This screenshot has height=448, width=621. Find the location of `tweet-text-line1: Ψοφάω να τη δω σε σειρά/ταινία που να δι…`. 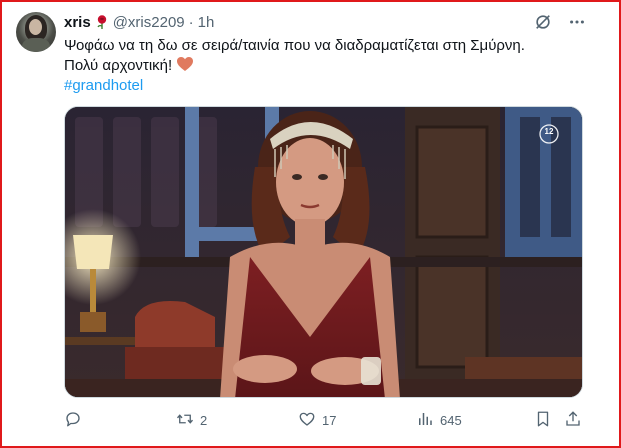

tweet-text-line1: Ψοφάω να τη δω σε σειρά/ταινία που να δι… is located at coordinates (294, 45).